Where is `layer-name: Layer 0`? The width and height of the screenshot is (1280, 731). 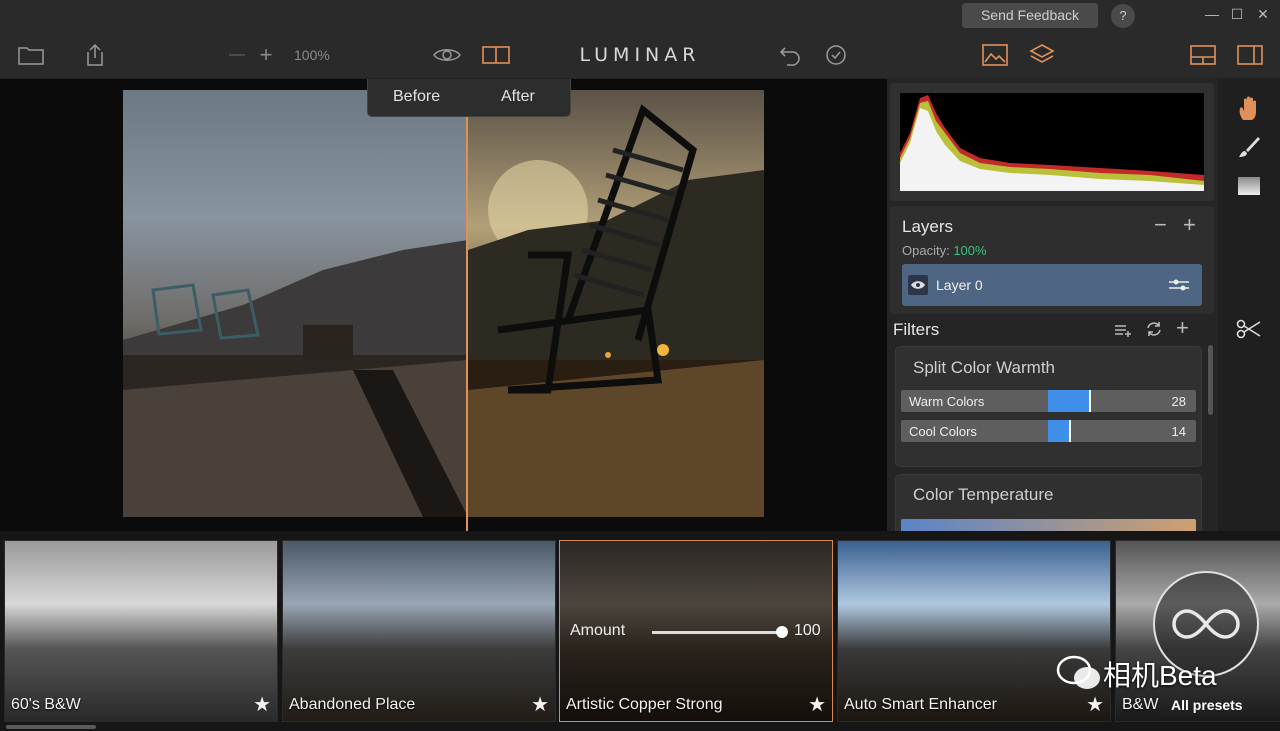
layer-name: Layer 0 is located at coordinates (959, 285).